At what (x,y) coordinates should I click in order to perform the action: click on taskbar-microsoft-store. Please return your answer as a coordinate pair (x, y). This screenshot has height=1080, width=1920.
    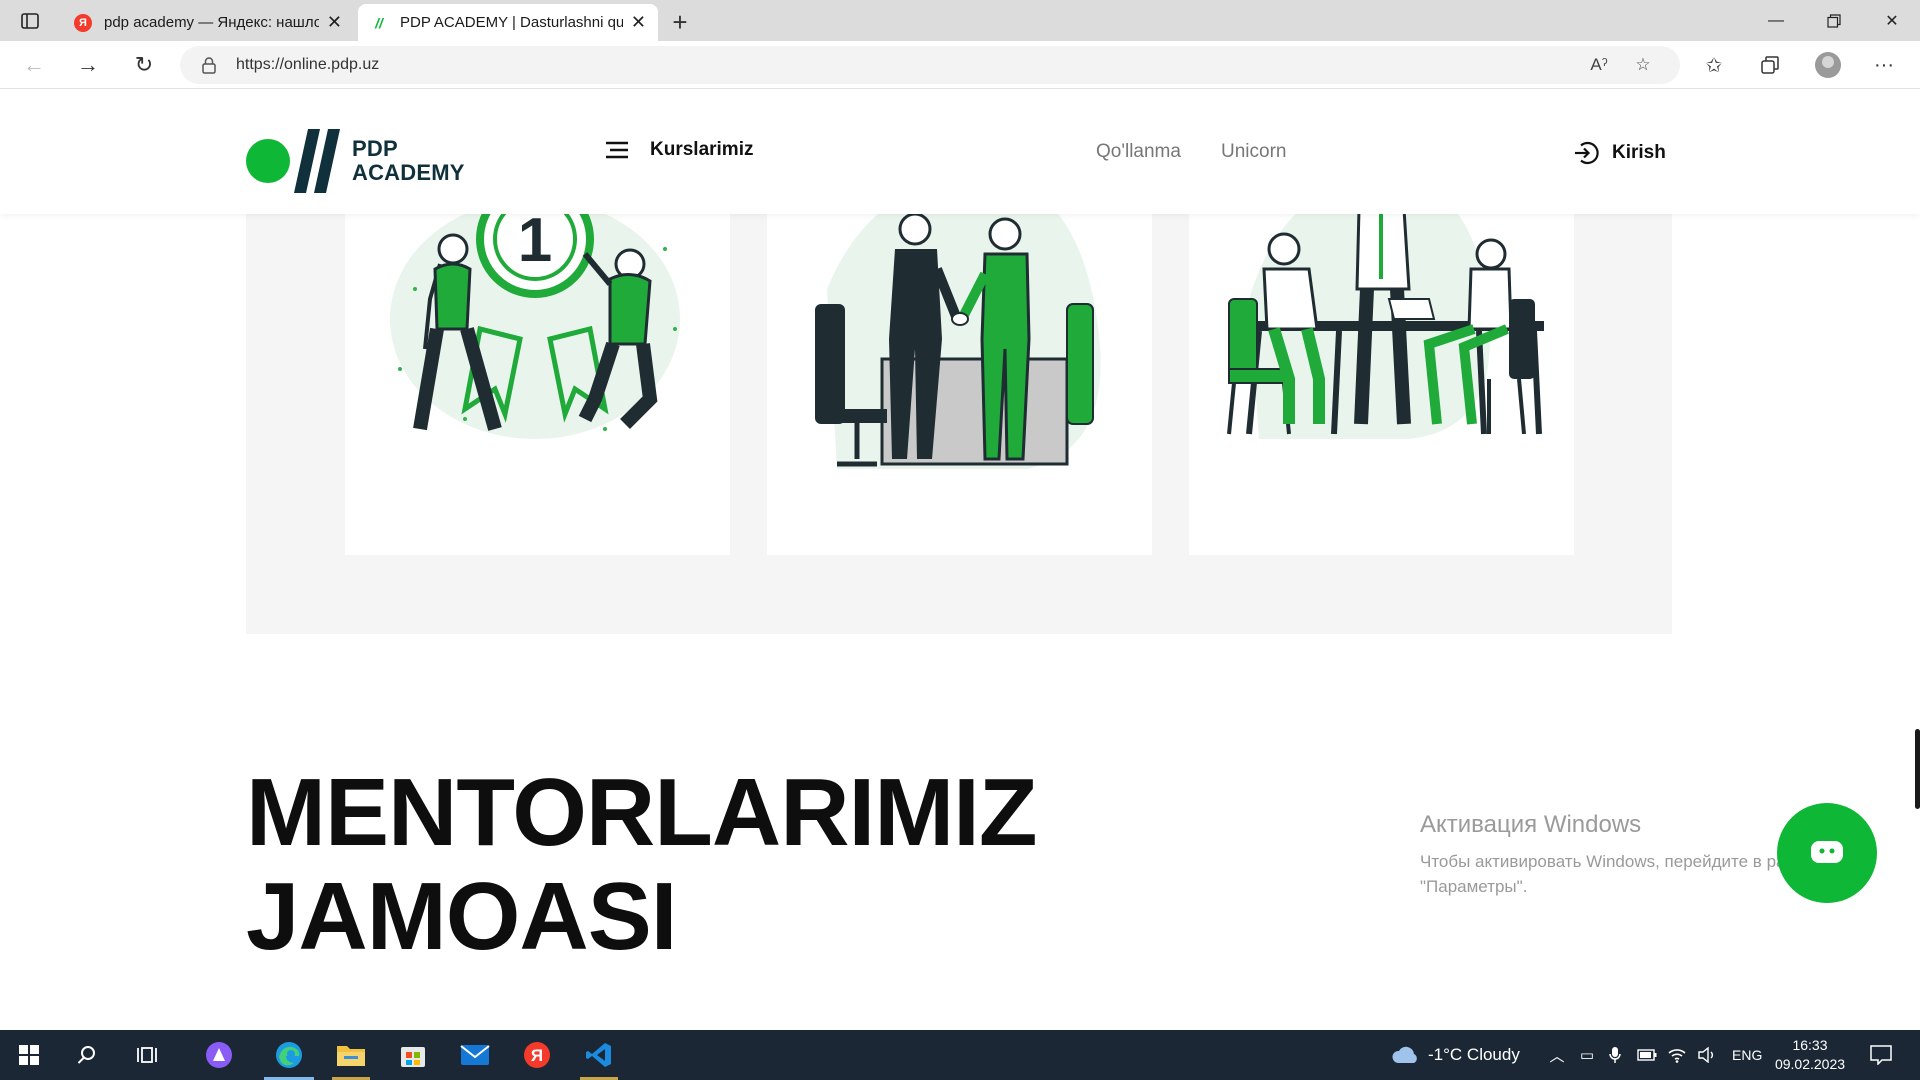
    Looking at the image, I should click on (413, 1055).